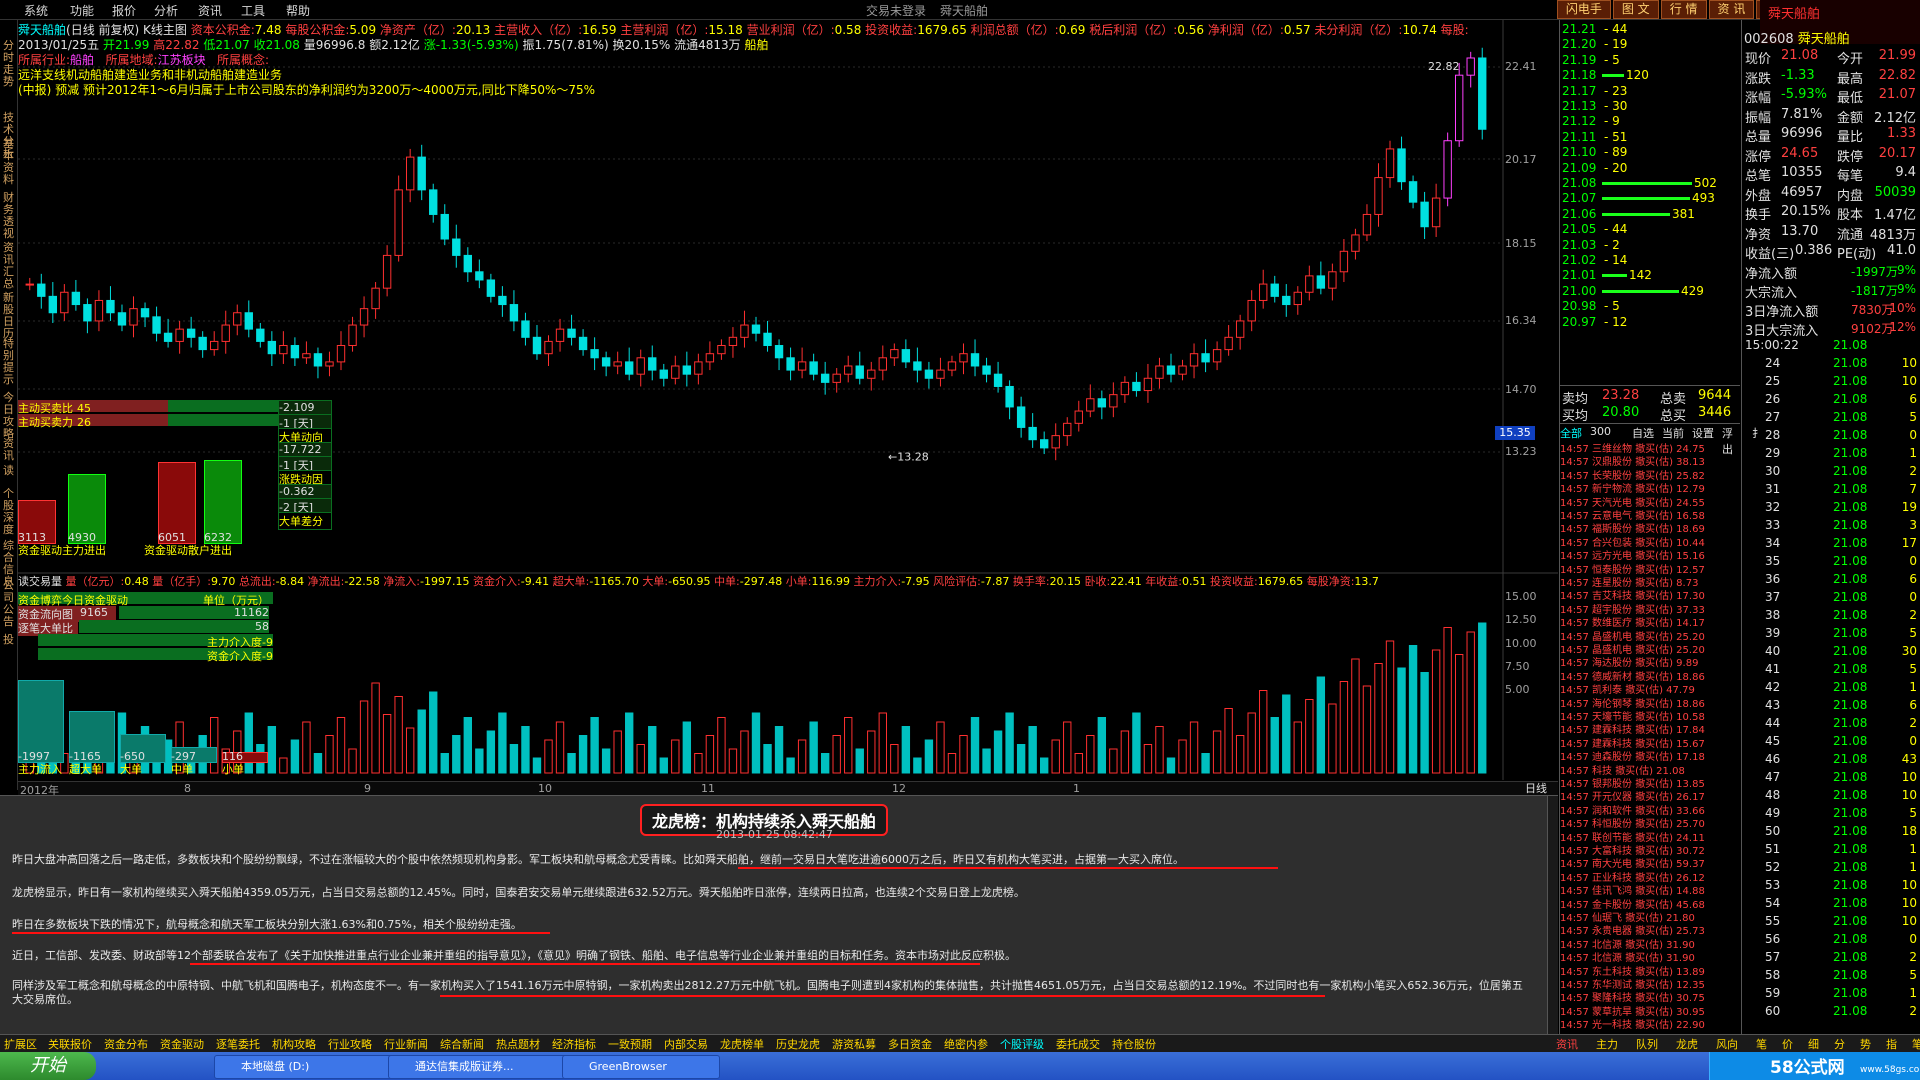 Image resolution: width=1920 pixels, height=1080 pixels. Describe the element at coordinates (788, 789) in the screenshot. I see `time-axis: 2012年 8 9 10 11 12 1` at that location.